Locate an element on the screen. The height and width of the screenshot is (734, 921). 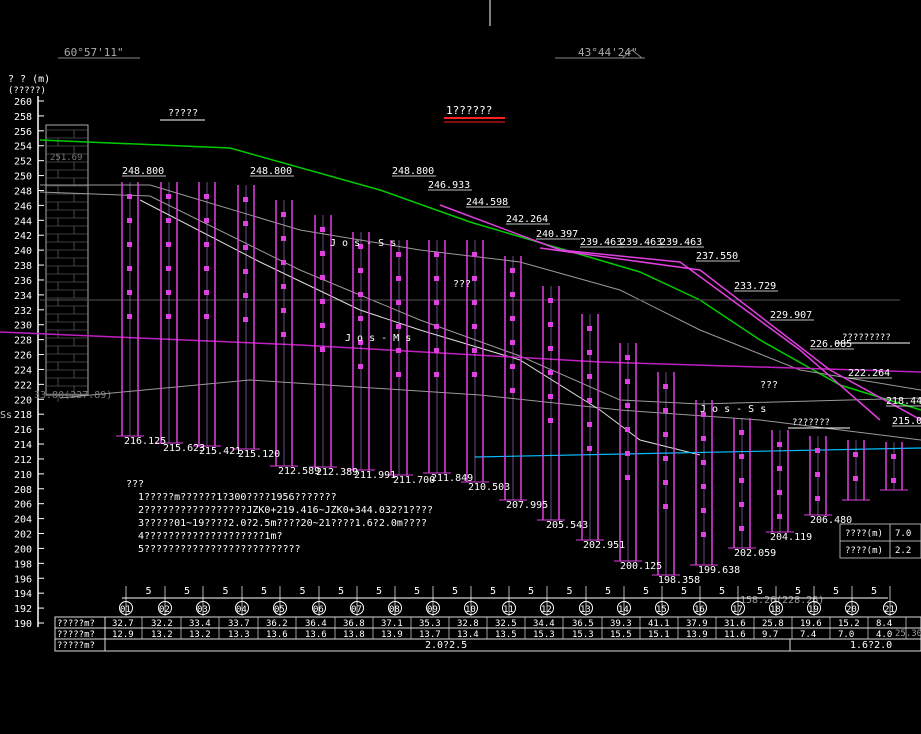
table-row3-right: 1.6?2.0 is located at coordinates (871, 645).